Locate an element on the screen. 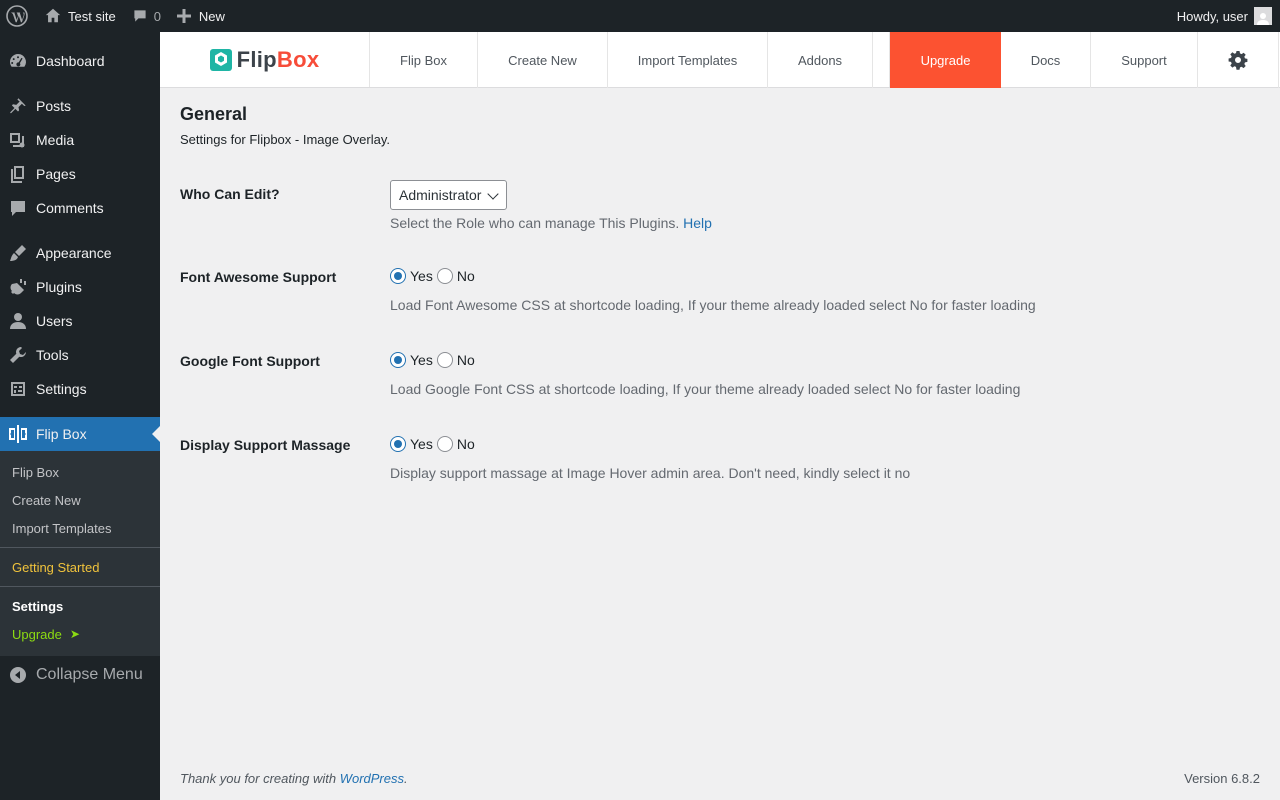  tab-addons: Addons is located at coordinates (820, 60).